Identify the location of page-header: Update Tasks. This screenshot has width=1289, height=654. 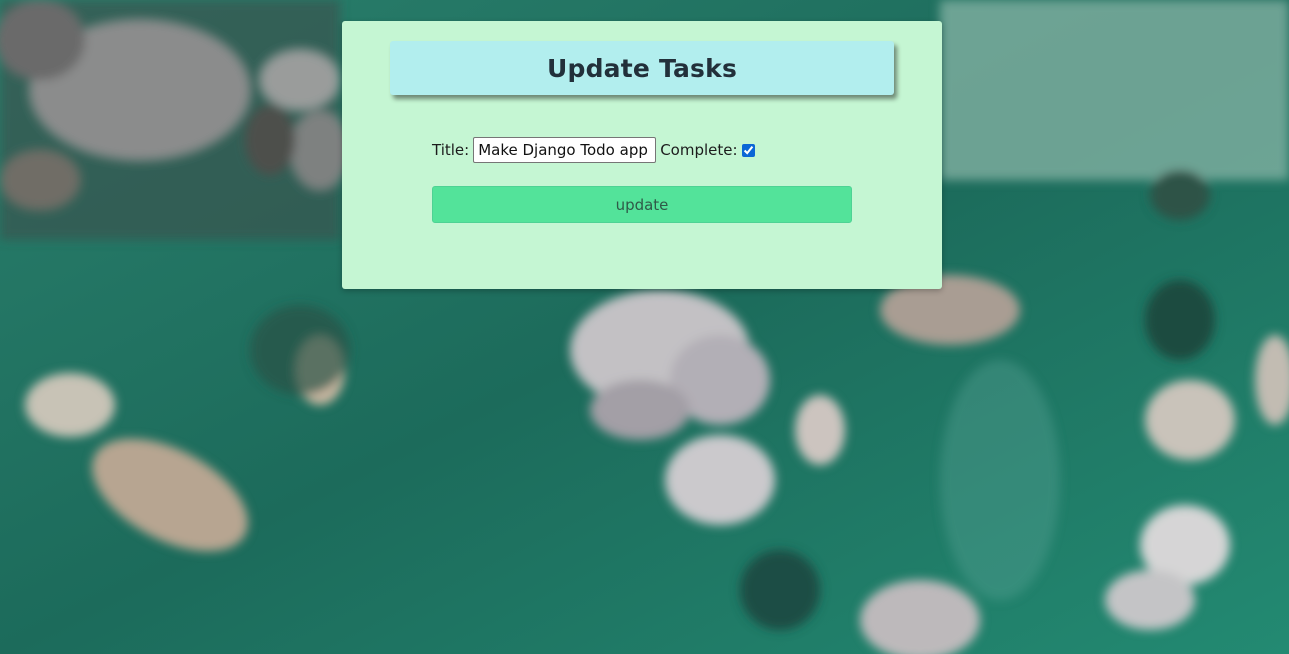
(642, 68).